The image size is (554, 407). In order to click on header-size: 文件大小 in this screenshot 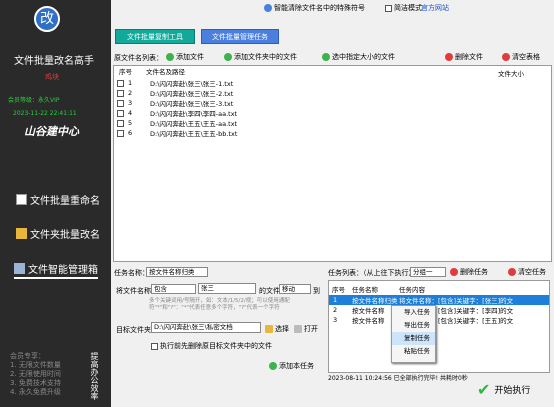, I will do `click(511, 74)`.